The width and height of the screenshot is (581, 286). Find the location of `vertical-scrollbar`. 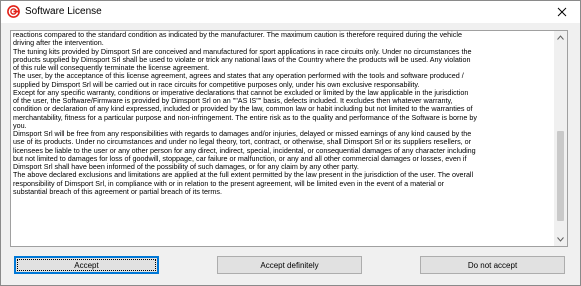

vertical-scrollbar is located at coordinates (560, 138).